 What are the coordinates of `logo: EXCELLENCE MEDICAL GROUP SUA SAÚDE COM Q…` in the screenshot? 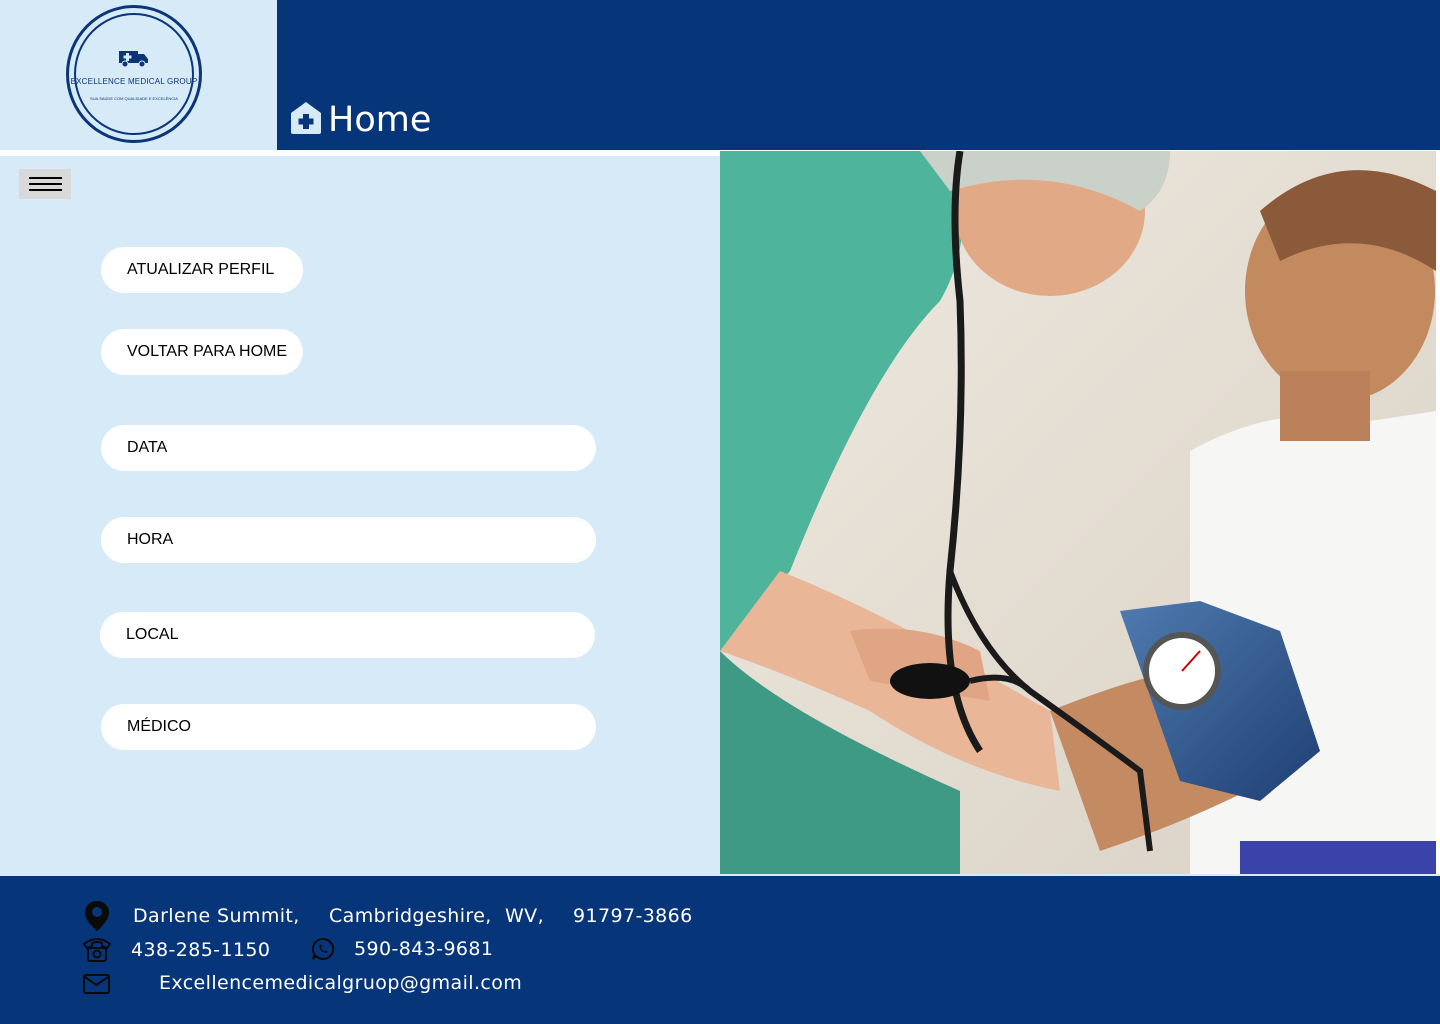 It's located at (134, 74).